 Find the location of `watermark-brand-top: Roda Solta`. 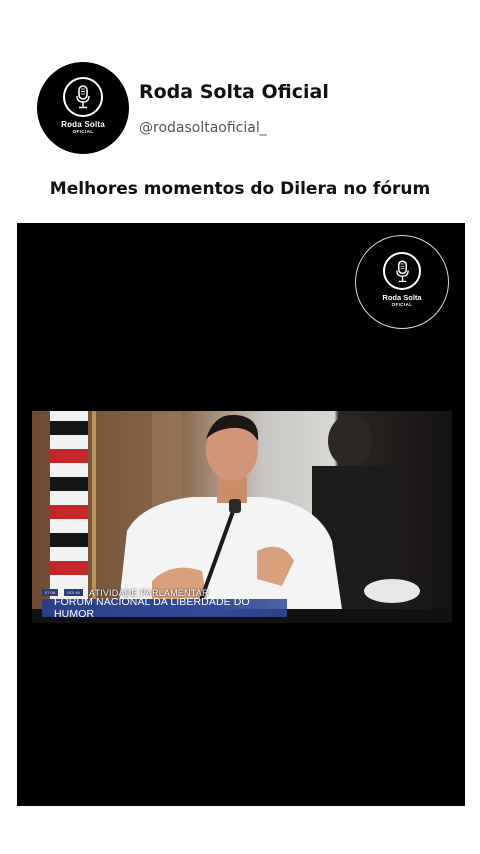

watermark-brand-top: Roda Solta is located at coordinates (402, 297).